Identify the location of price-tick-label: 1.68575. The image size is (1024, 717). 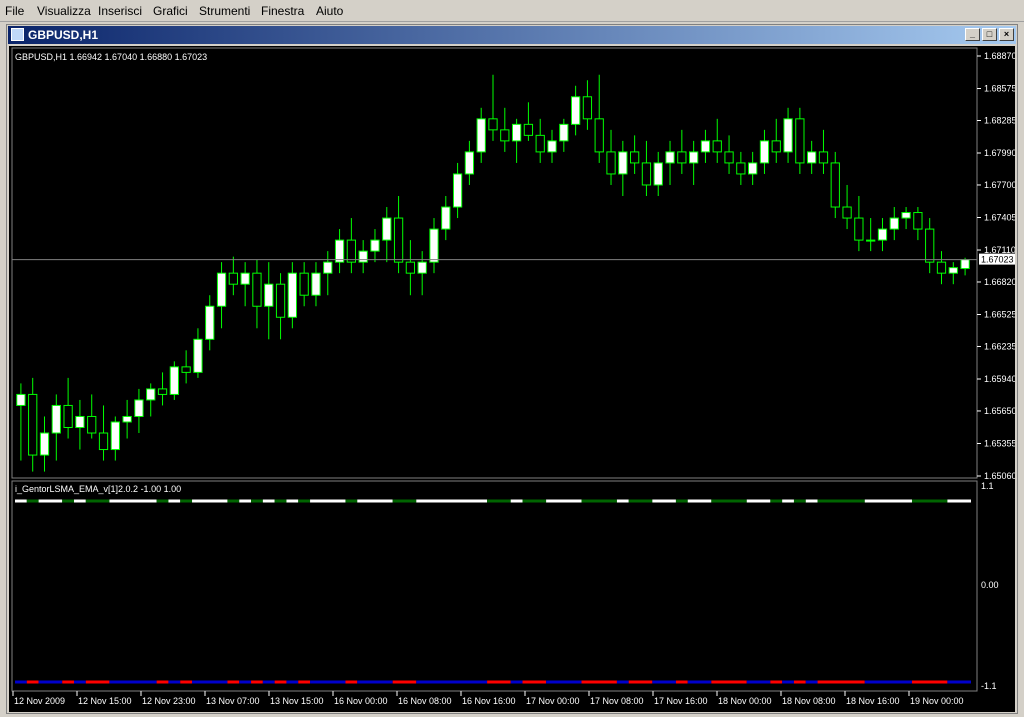
(999, 89).